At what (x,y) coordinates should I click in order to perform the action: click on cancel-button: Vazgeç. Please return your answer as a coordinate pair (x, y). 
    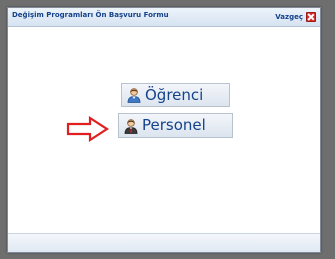
    Looking at the image, I should click on (295, 17).